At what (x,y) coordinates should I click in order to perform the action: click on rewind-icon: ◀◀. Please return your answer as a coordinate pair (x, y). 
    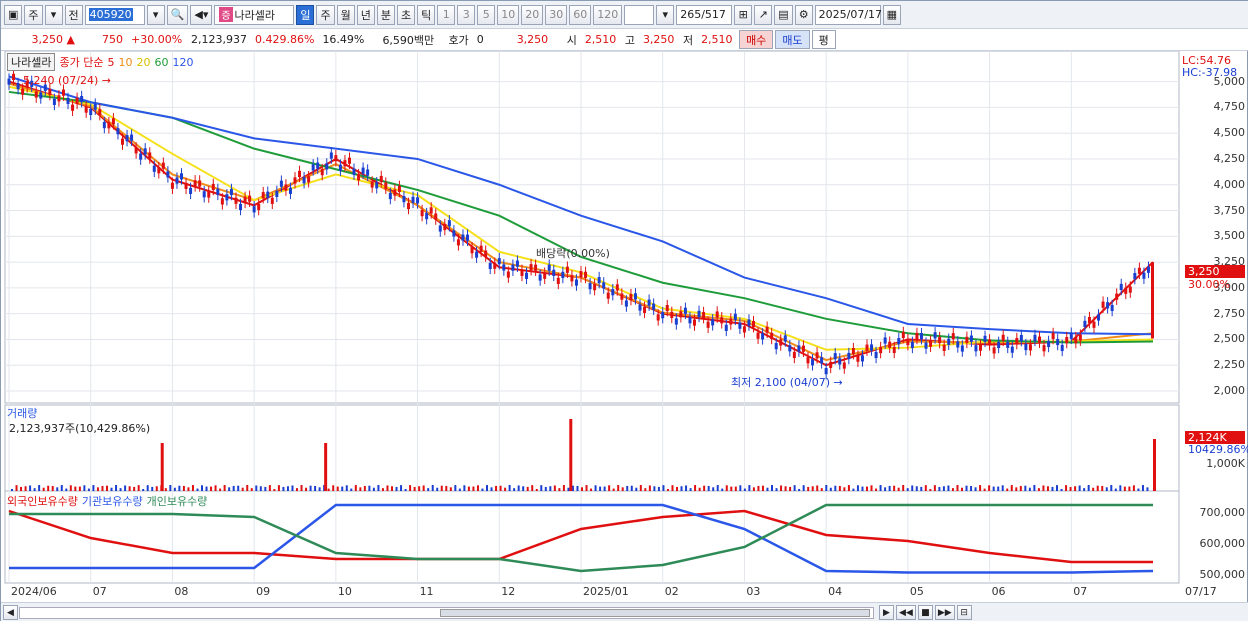
    Looking at the image, I should click on (906, 612).